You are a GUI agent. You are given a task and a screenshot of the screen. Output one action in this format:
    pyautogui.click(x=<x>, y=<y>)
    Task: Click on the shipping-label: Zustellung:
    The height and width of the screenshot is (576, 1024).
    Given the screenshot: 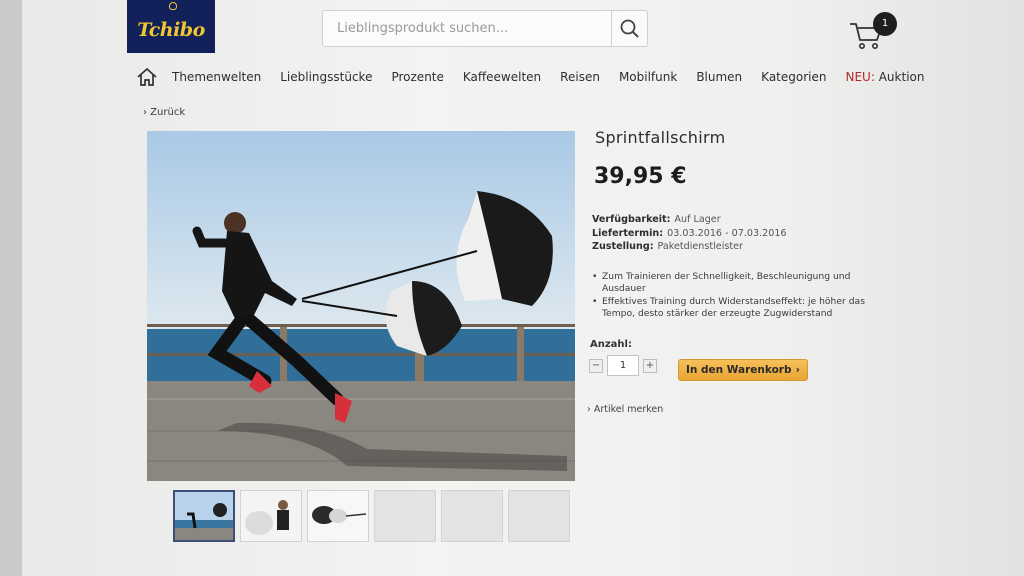 What is the action you would take?
    pyautogui.click(x=623, y=246)
    